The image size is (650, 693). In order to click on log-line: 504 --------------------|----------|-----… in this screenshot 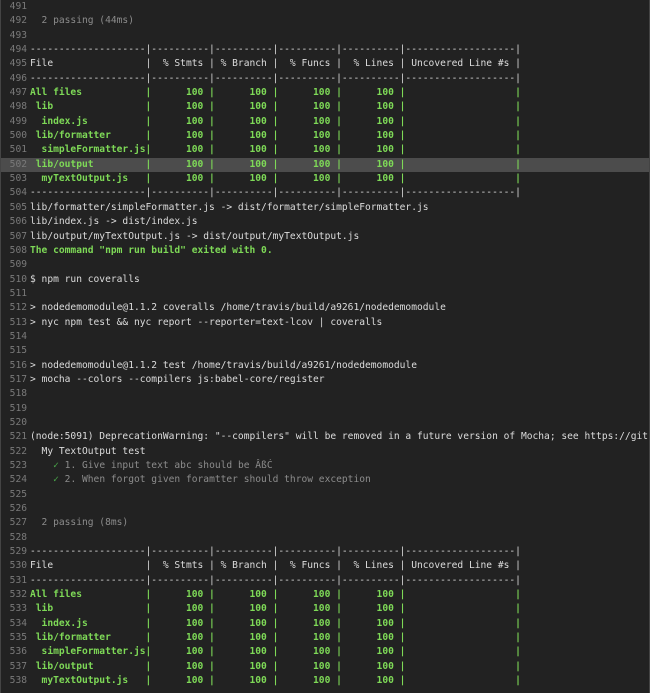, I will do `click(325, 193)`.